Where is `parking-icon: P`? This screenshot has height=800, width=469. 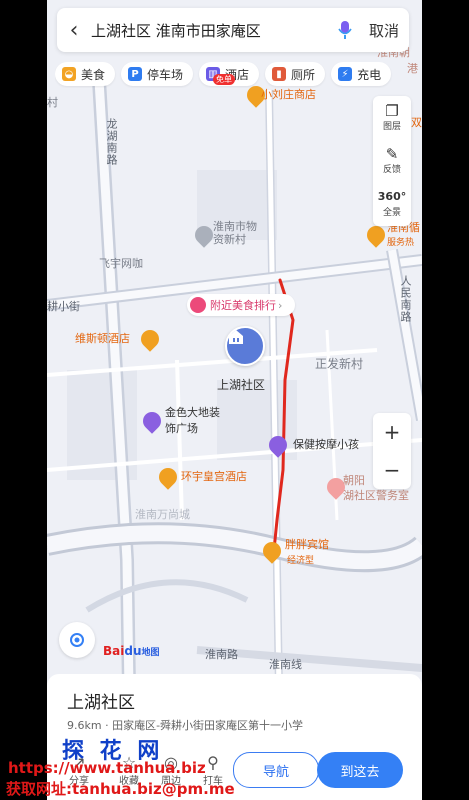
parking-icon: P is located at coordinates (135, 74).